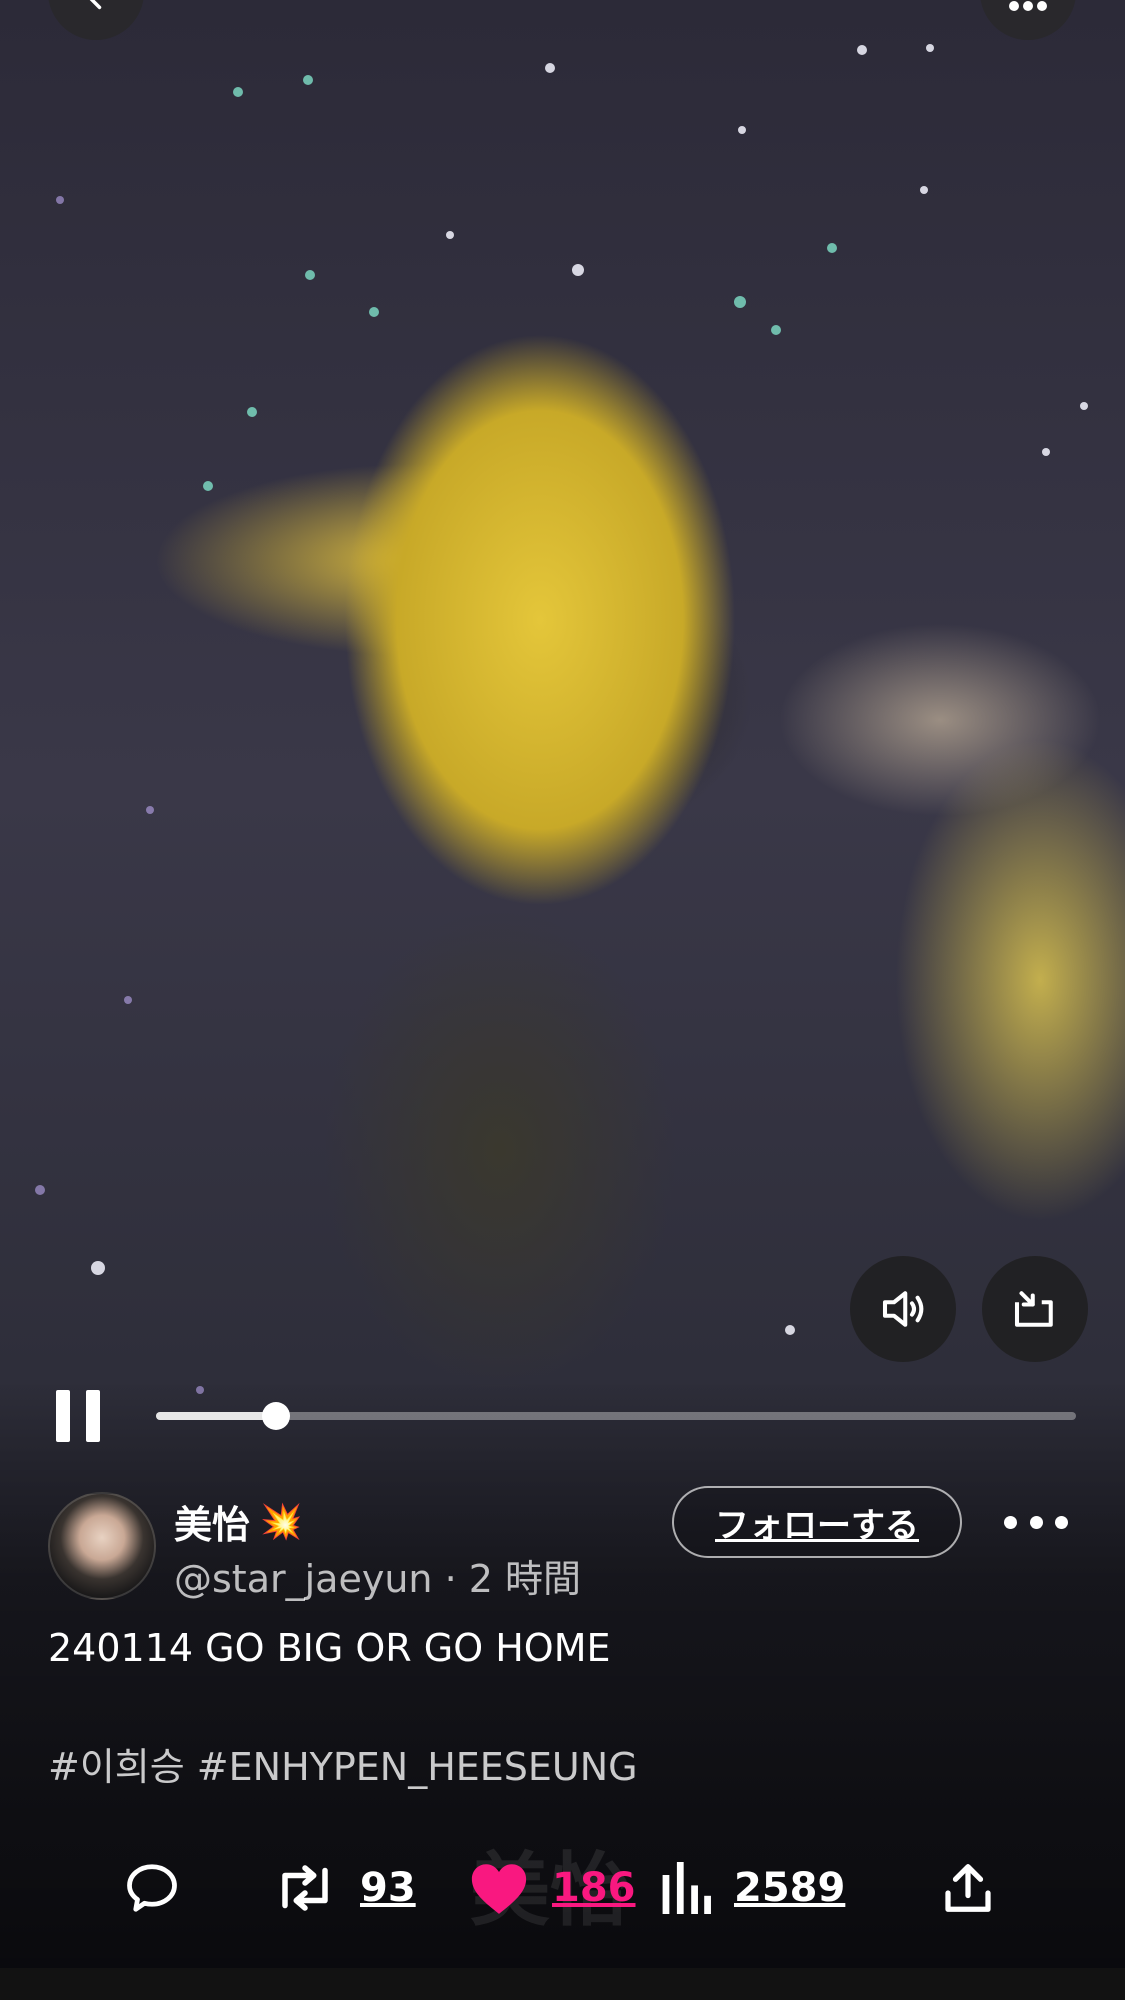  Describe the element at coordinates (216, 1416) in the screenshot. I see `progress-fill` at that location.